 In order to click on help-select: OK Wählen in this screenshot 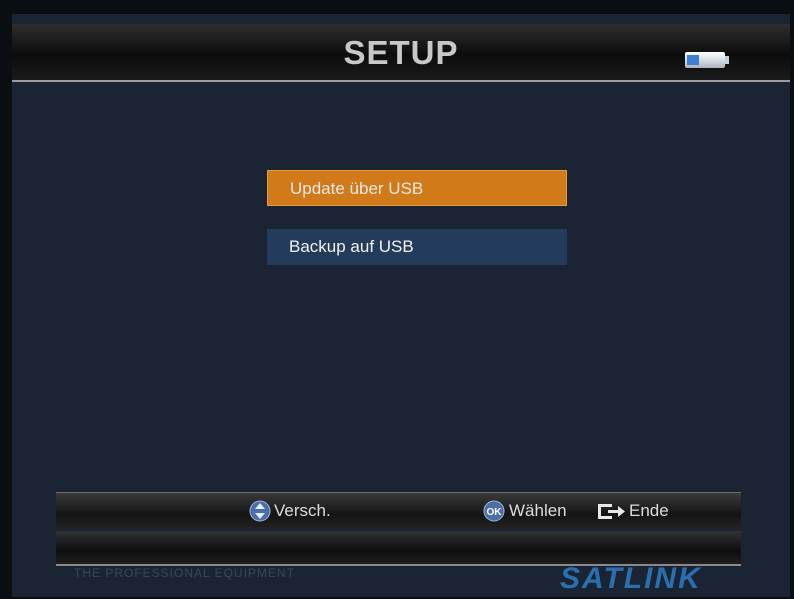, I will do `click(524, 511)`.